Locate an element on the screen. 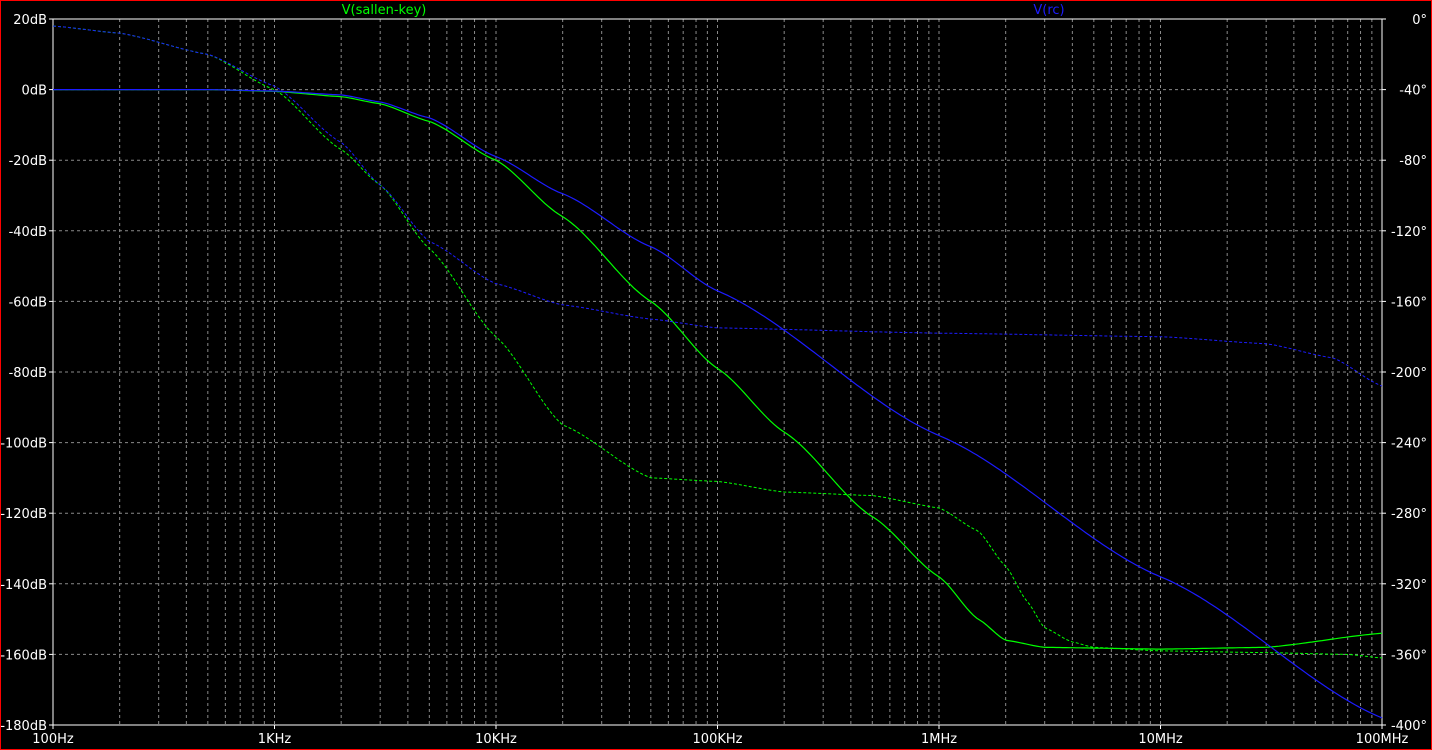 Image resolution: width=1432 pixels, height=750 pixels. right-tick-label: -320° is located at coordinates (1409, 585).